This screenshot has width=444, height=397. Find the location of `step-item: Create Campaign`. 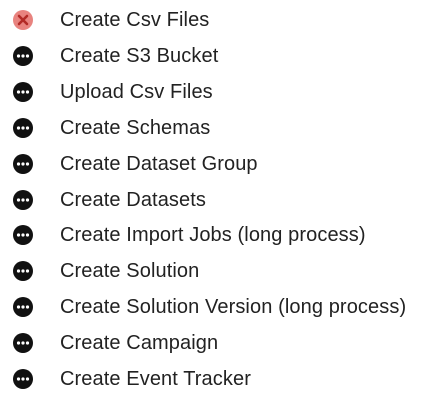

step-item: Create Campaign is located at coordinates (222, 343).